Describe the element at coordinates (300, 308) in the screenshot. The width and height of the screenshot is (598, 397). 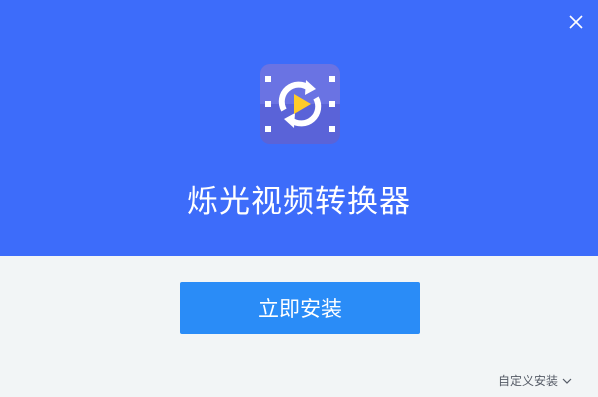
I see `install-now-button: 立即安装` at that location.